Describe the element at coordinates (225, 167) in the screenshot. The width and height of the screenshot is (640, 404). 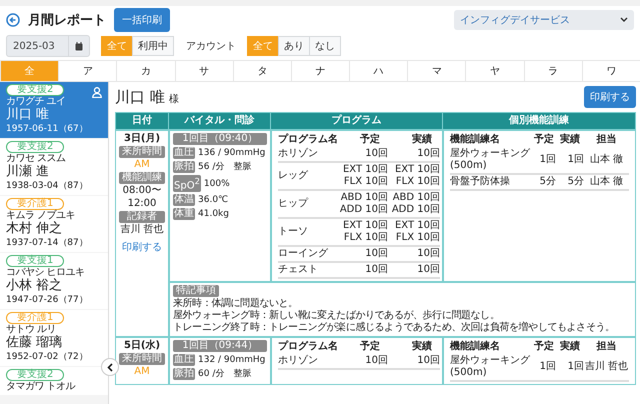
I see `vital-value: 56 /分 整脈` at that location.